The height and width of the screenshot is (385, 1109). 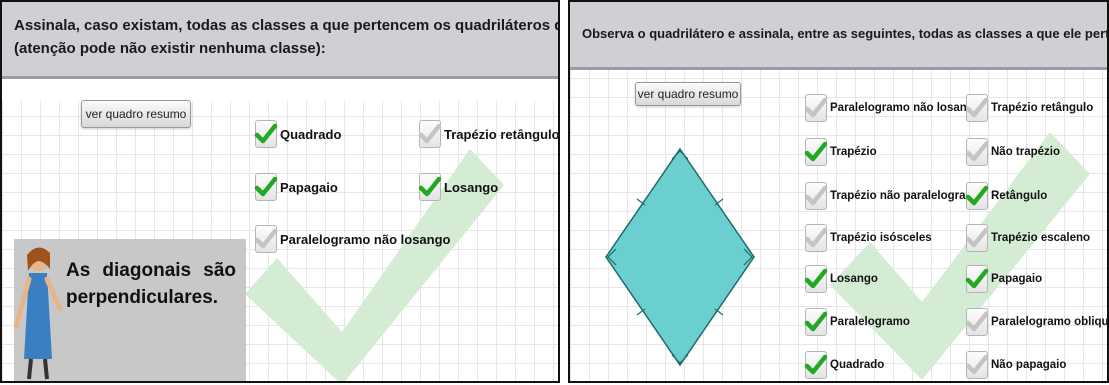 I want to click on option-retangulo: Retângulo, so click(x=1006, y=196).